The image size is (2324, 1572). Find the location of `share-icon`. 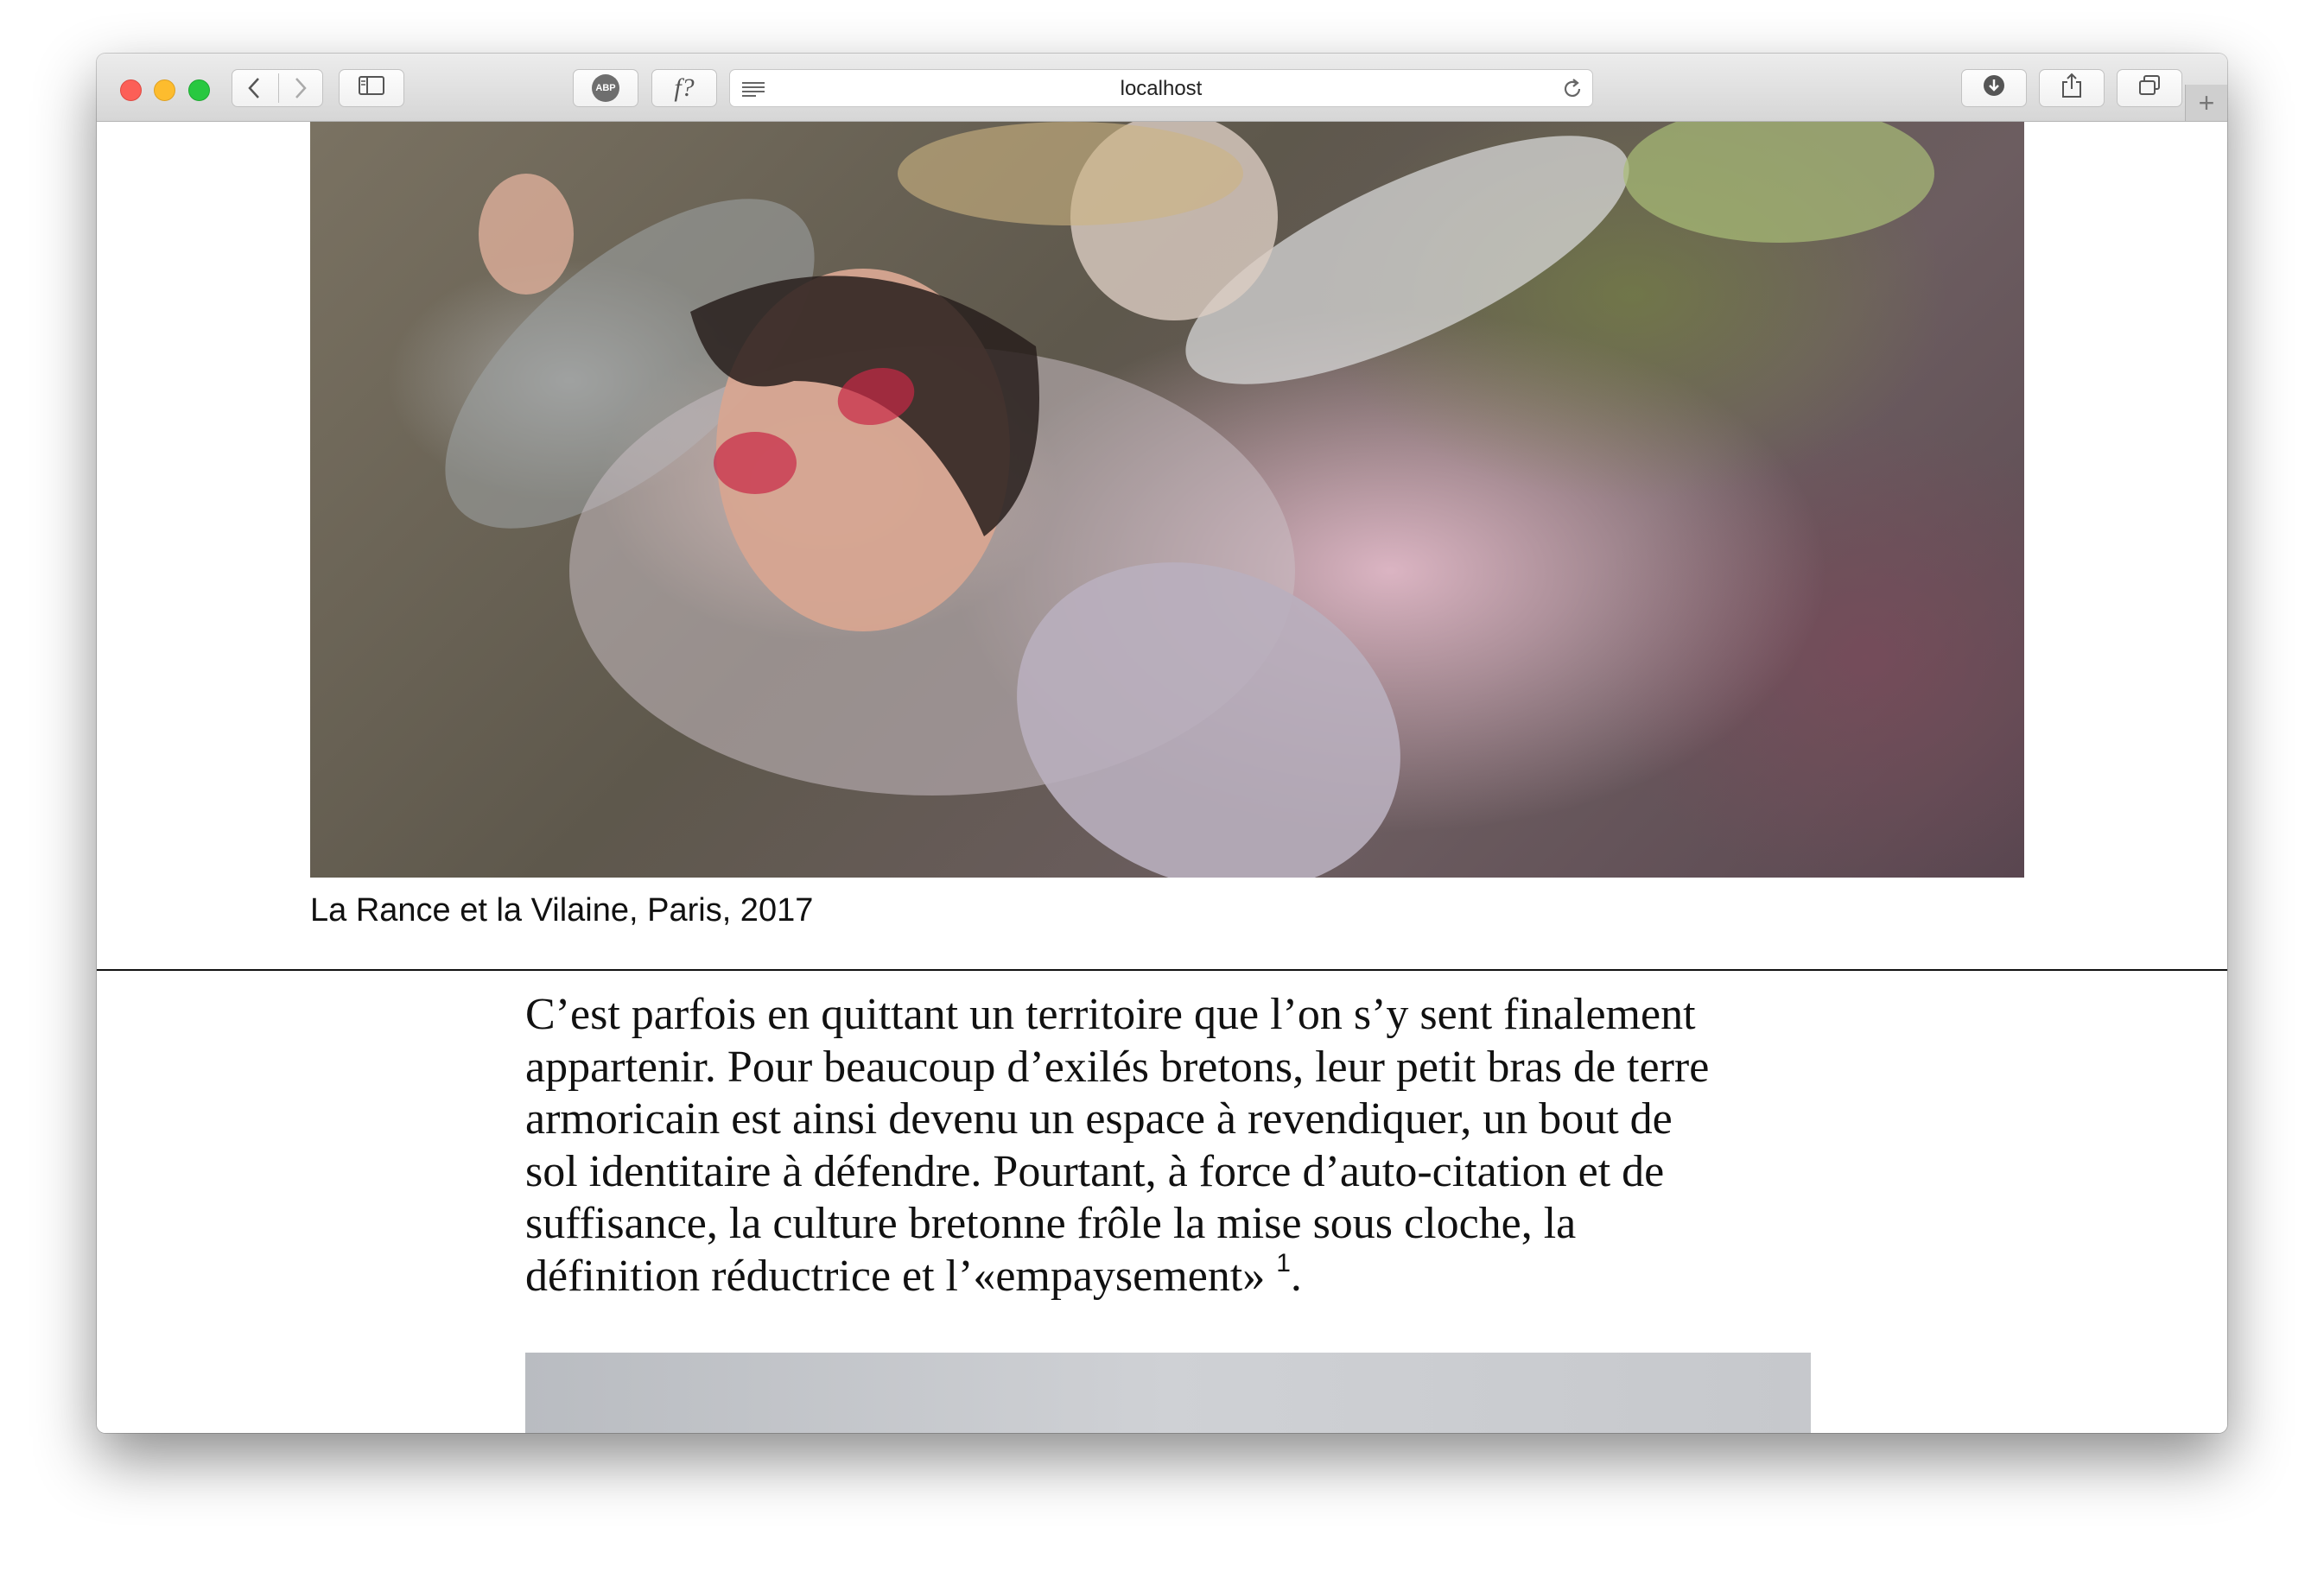

share-icon is located at coordinates (2072, 88).